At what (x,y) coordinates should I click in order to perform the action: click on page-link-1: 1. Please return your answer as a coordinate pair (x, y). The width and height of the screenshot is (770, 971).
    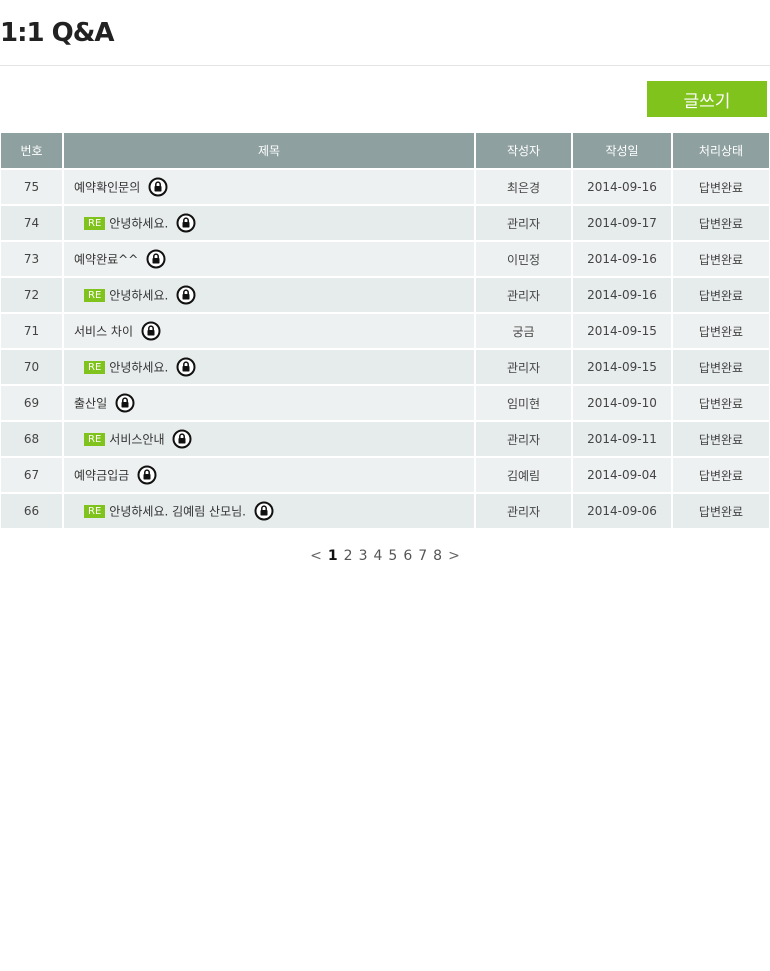
    Looking at the image, I should click on (333, 556).